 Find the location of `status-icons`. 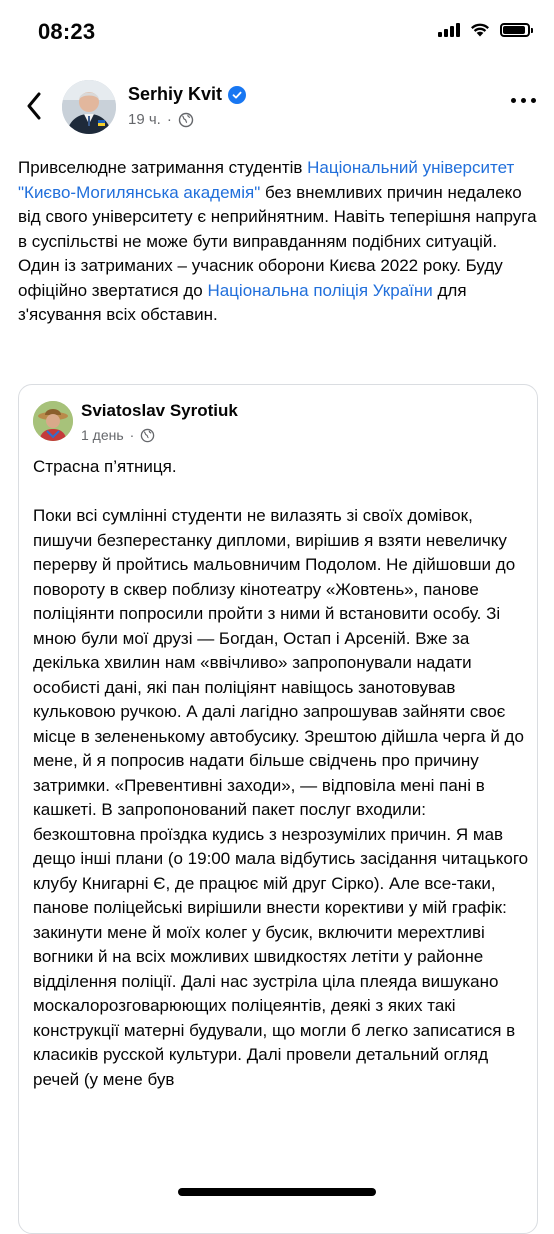

status-icons is located at coordinates (485, 29).